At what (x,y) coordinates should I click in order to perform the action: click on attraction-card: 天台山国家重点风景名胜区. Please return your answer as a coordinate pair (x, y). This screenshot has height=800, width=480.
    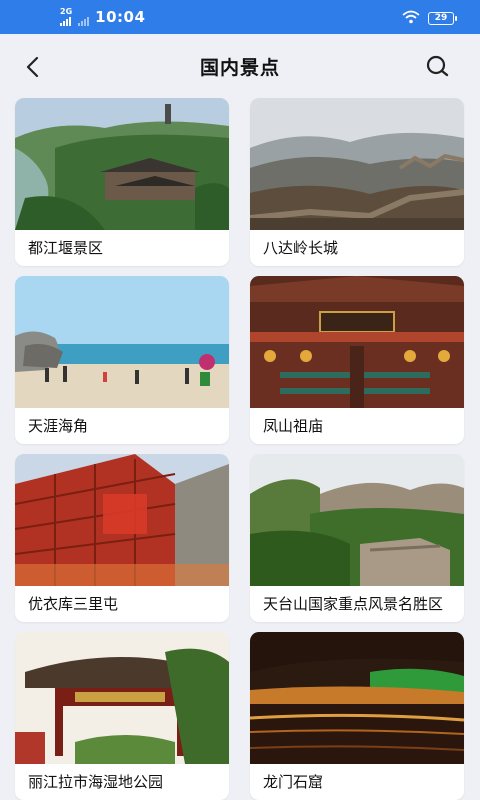
    Looking at the image, I should click on (357, 538).